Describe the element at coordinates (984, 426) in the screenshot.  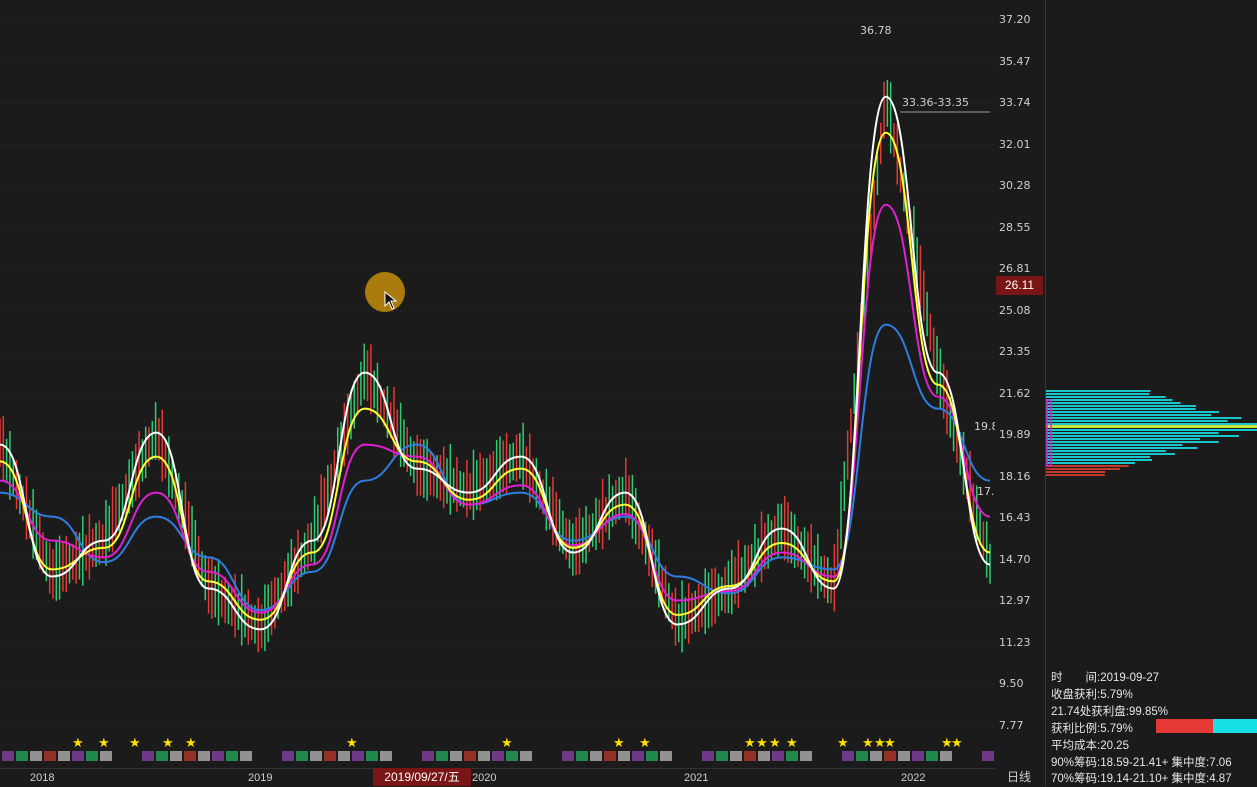
I see `price-annotation: 19.88-19.66` at that location.